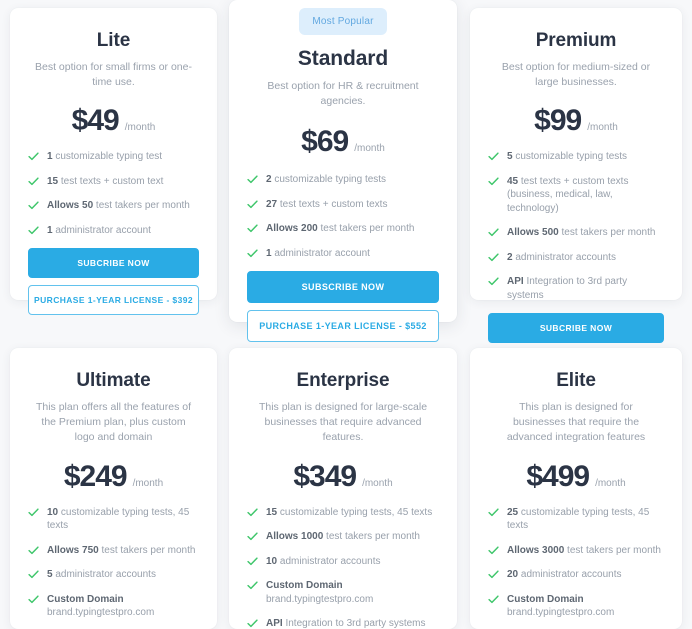 This screenshot has height=629, width=692. What do you see at coordinates (105, 157) in the screenshot?
I see `feature-text: 1 customizable typing test` at bounding box center [105, 157].